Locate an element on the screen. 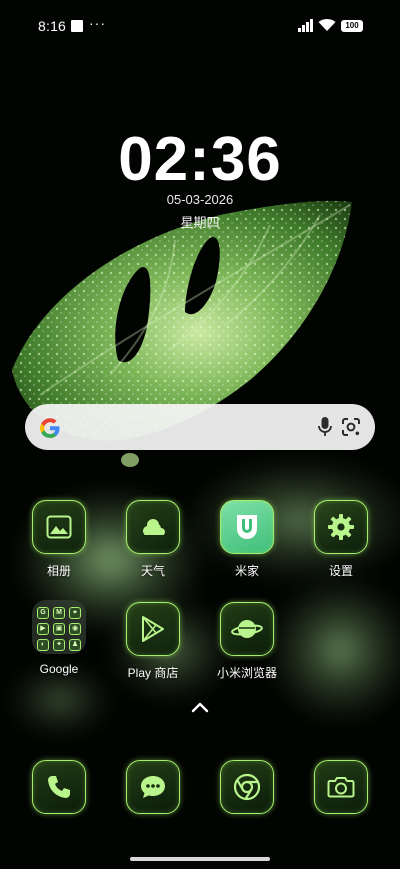 The image size is (400, 869). signal-icon is located at coordinates (305, 25).